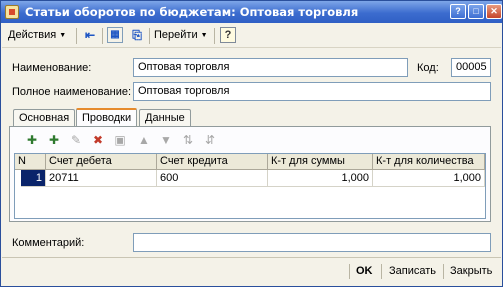  What do you see at coordinates (458, 11) in the screenshot?
I see `help-button: ?` at bounding box center [458, 11].